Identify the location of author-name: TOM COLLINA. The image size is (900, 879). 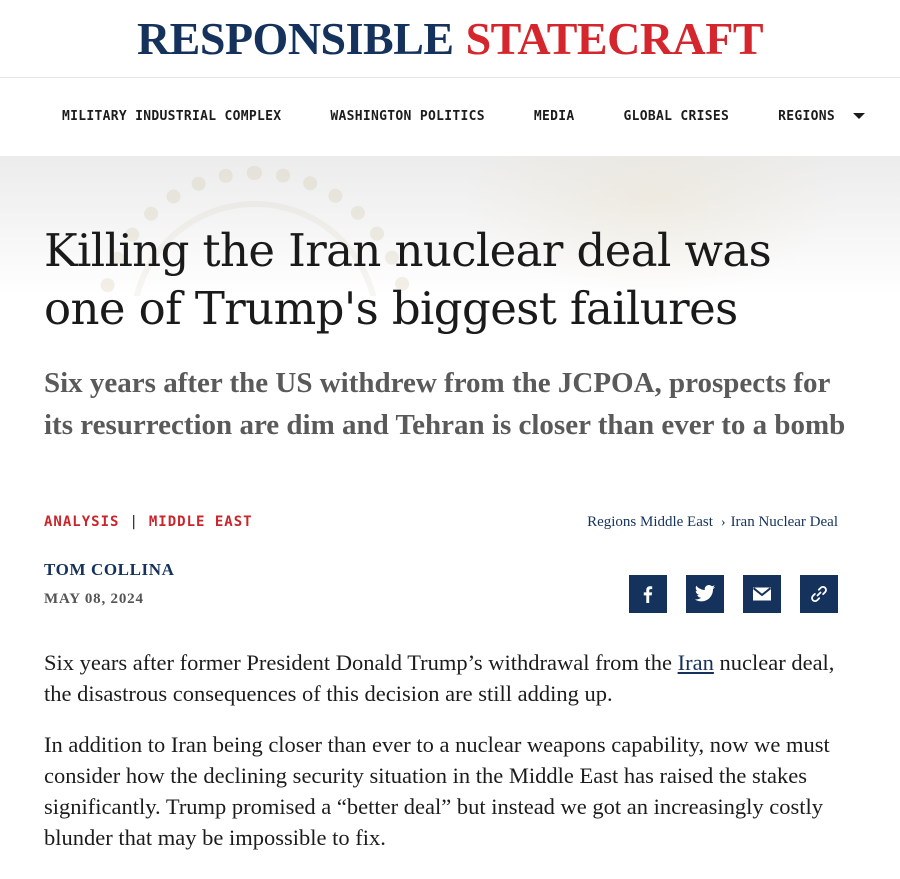
(109, 570).